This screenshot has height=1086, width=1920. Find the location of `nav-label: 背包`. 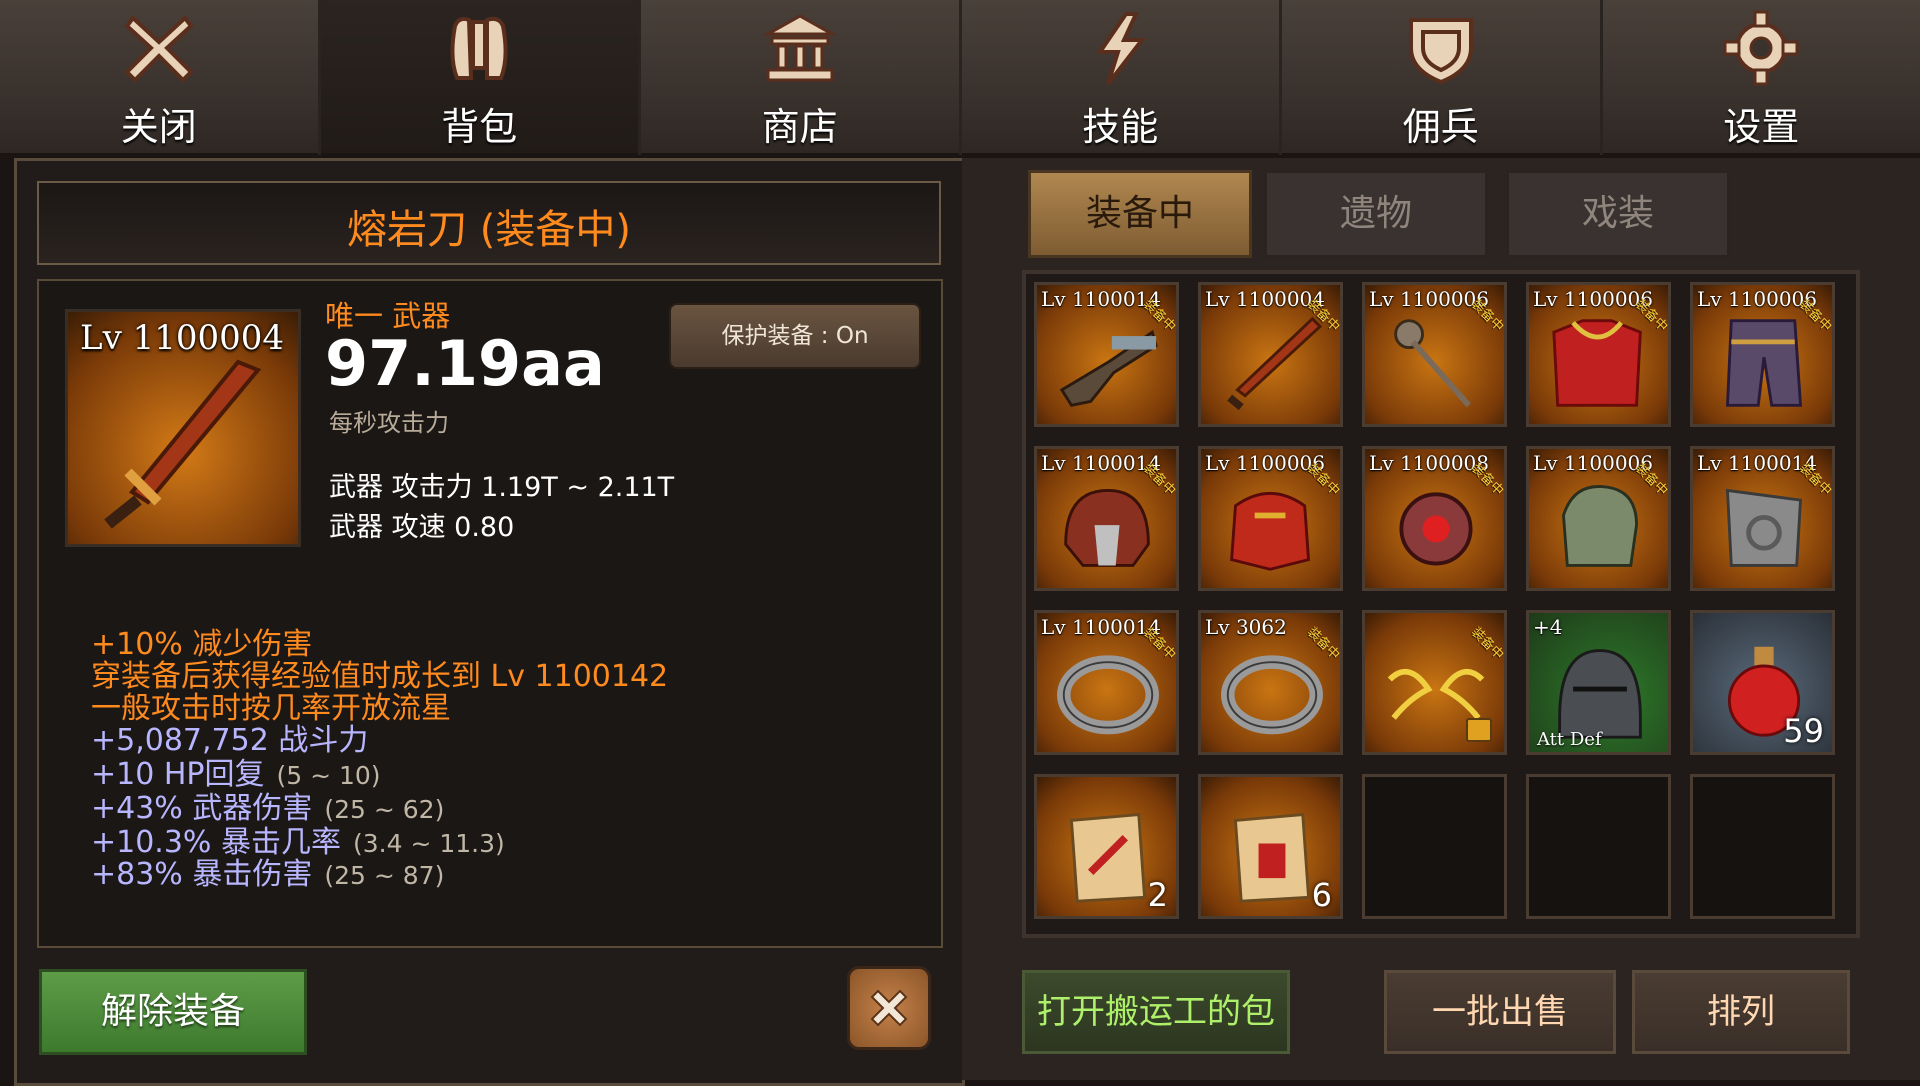

nav-label: 背包 is located at coordinates (480, 123).